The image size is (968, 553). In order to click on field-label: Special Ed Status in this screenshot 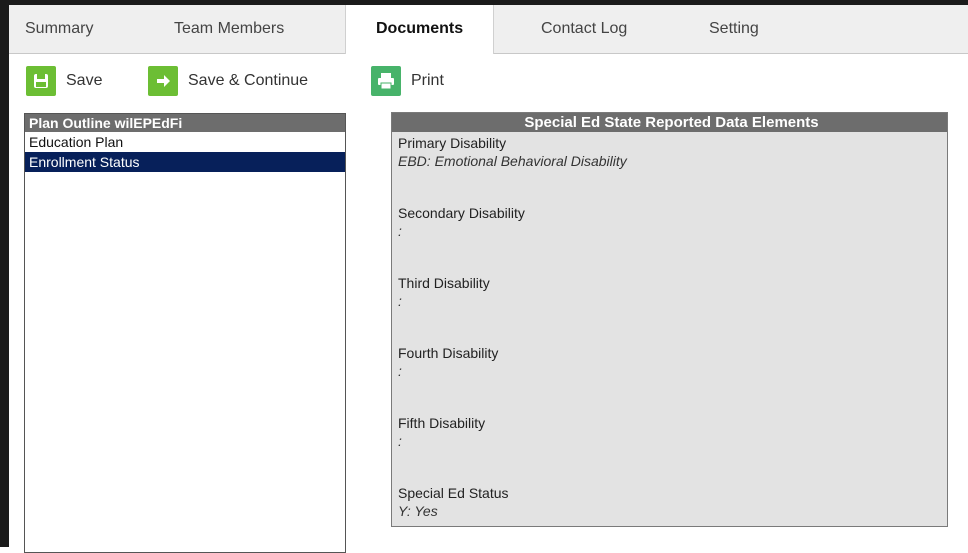, I will do `click(453, 493)`.